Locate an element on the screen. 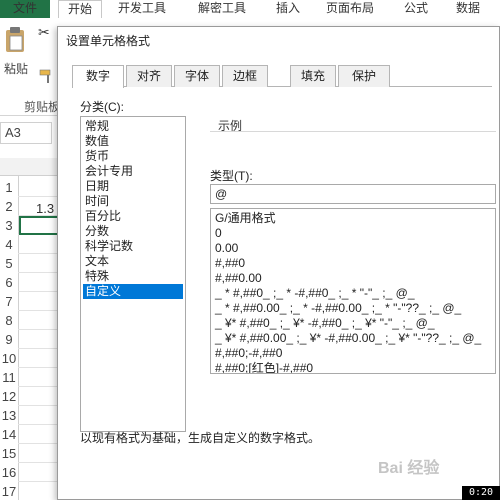  row-number: 14 is located at coordinates (9, 434).